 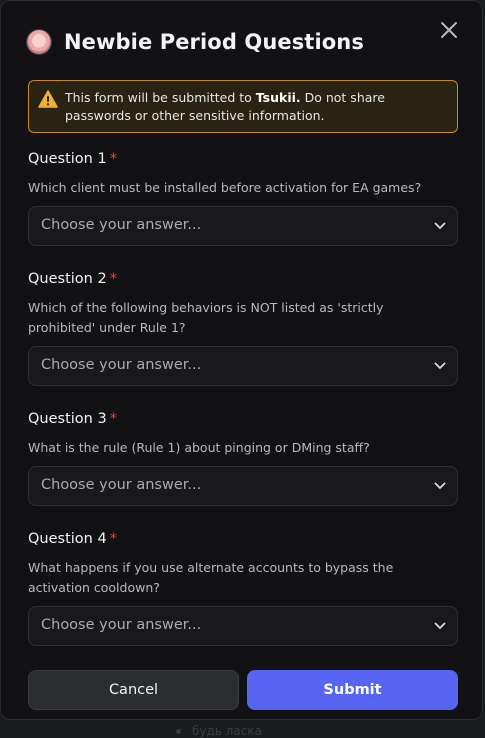 I want to click on modal-header: Newbie Period Questions, so click(x=195, y=42).